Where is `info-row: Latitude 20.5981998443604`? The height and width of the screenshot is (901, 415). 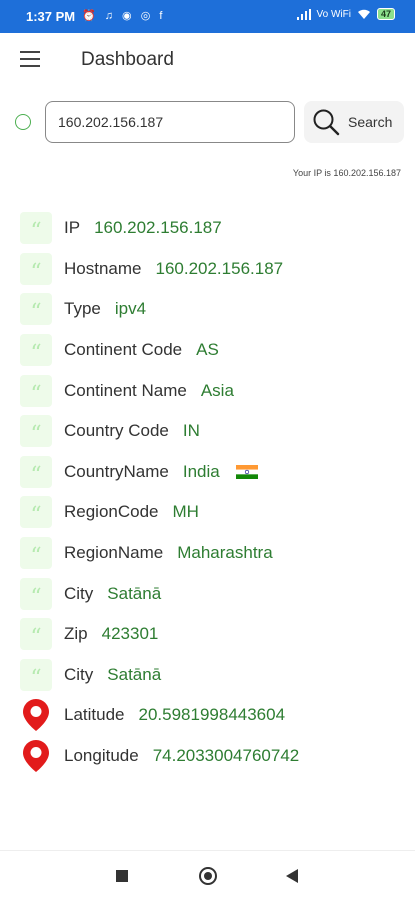 info-row: Latitude 20.5981998443604 is located at coordinates (215, 715).